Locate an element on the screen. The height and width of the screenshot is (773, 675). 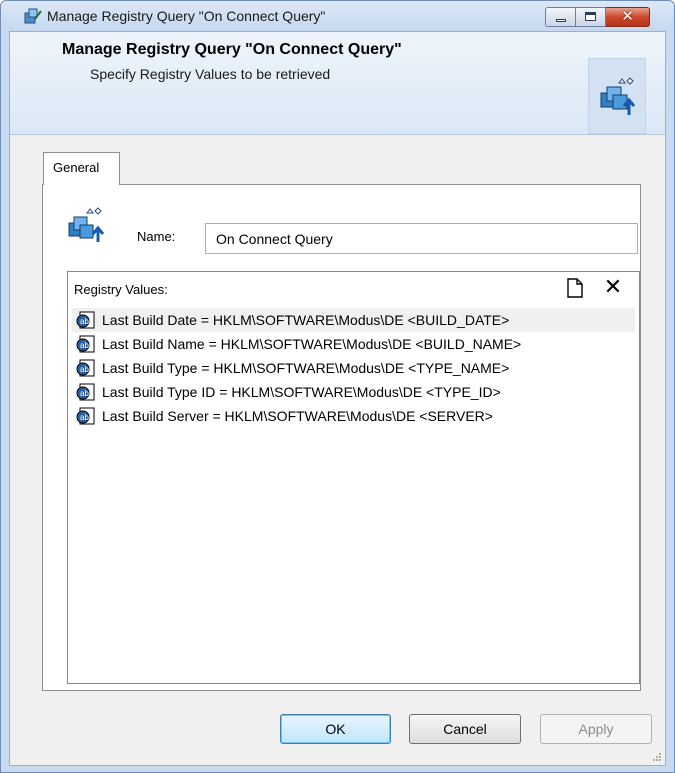
maximize-button is located at coordinates (591, 17).